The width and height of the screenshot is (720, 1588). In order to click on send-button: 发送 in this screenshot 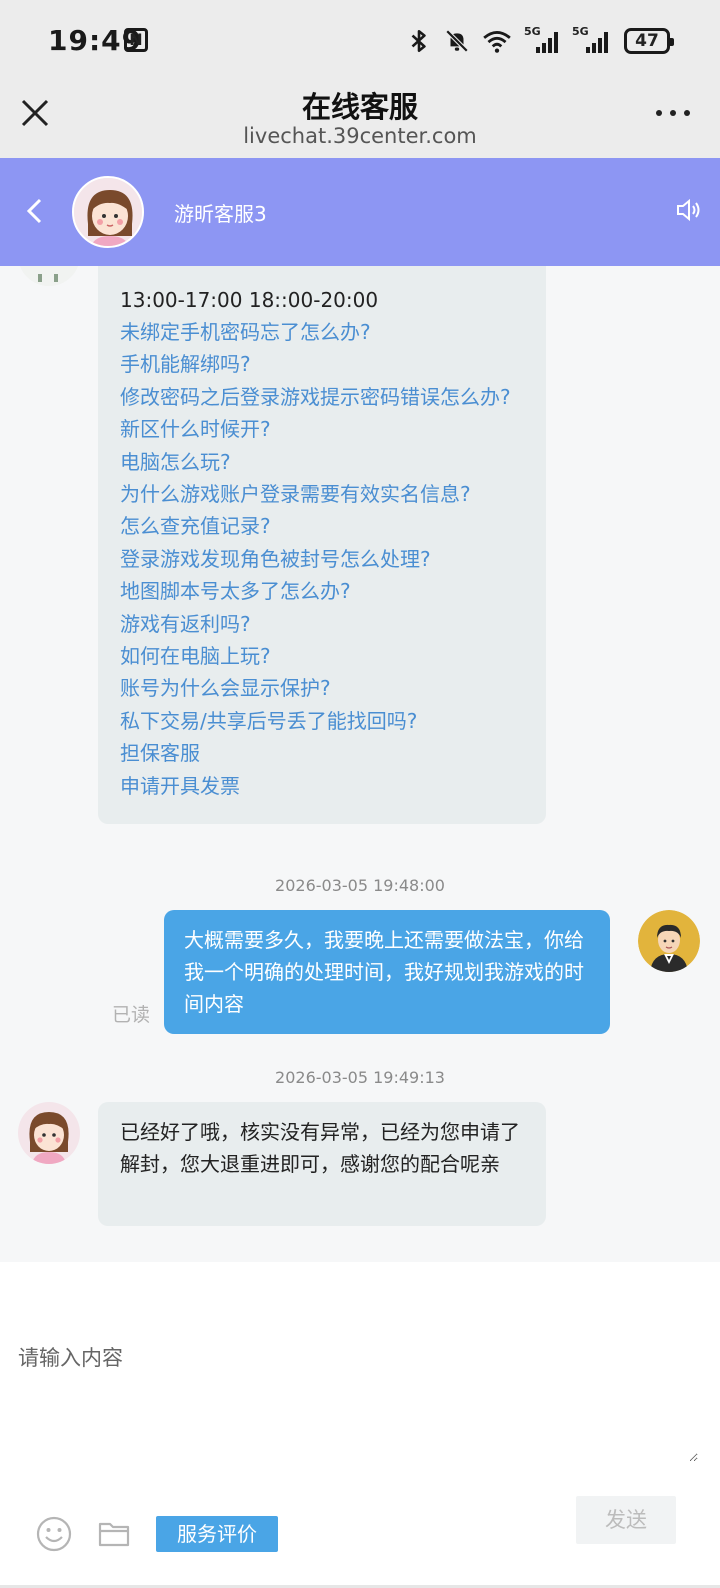, I will do `click(626, 1520)`.